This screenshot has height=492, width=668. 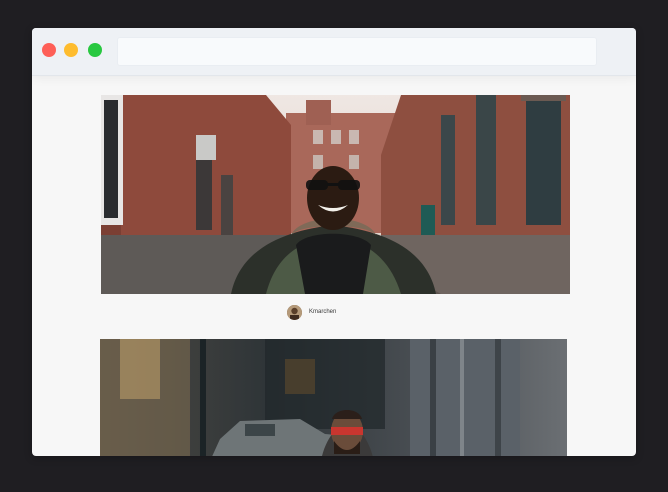 I want to click on author-username: Kmarchen, so click(x=322, y=312).